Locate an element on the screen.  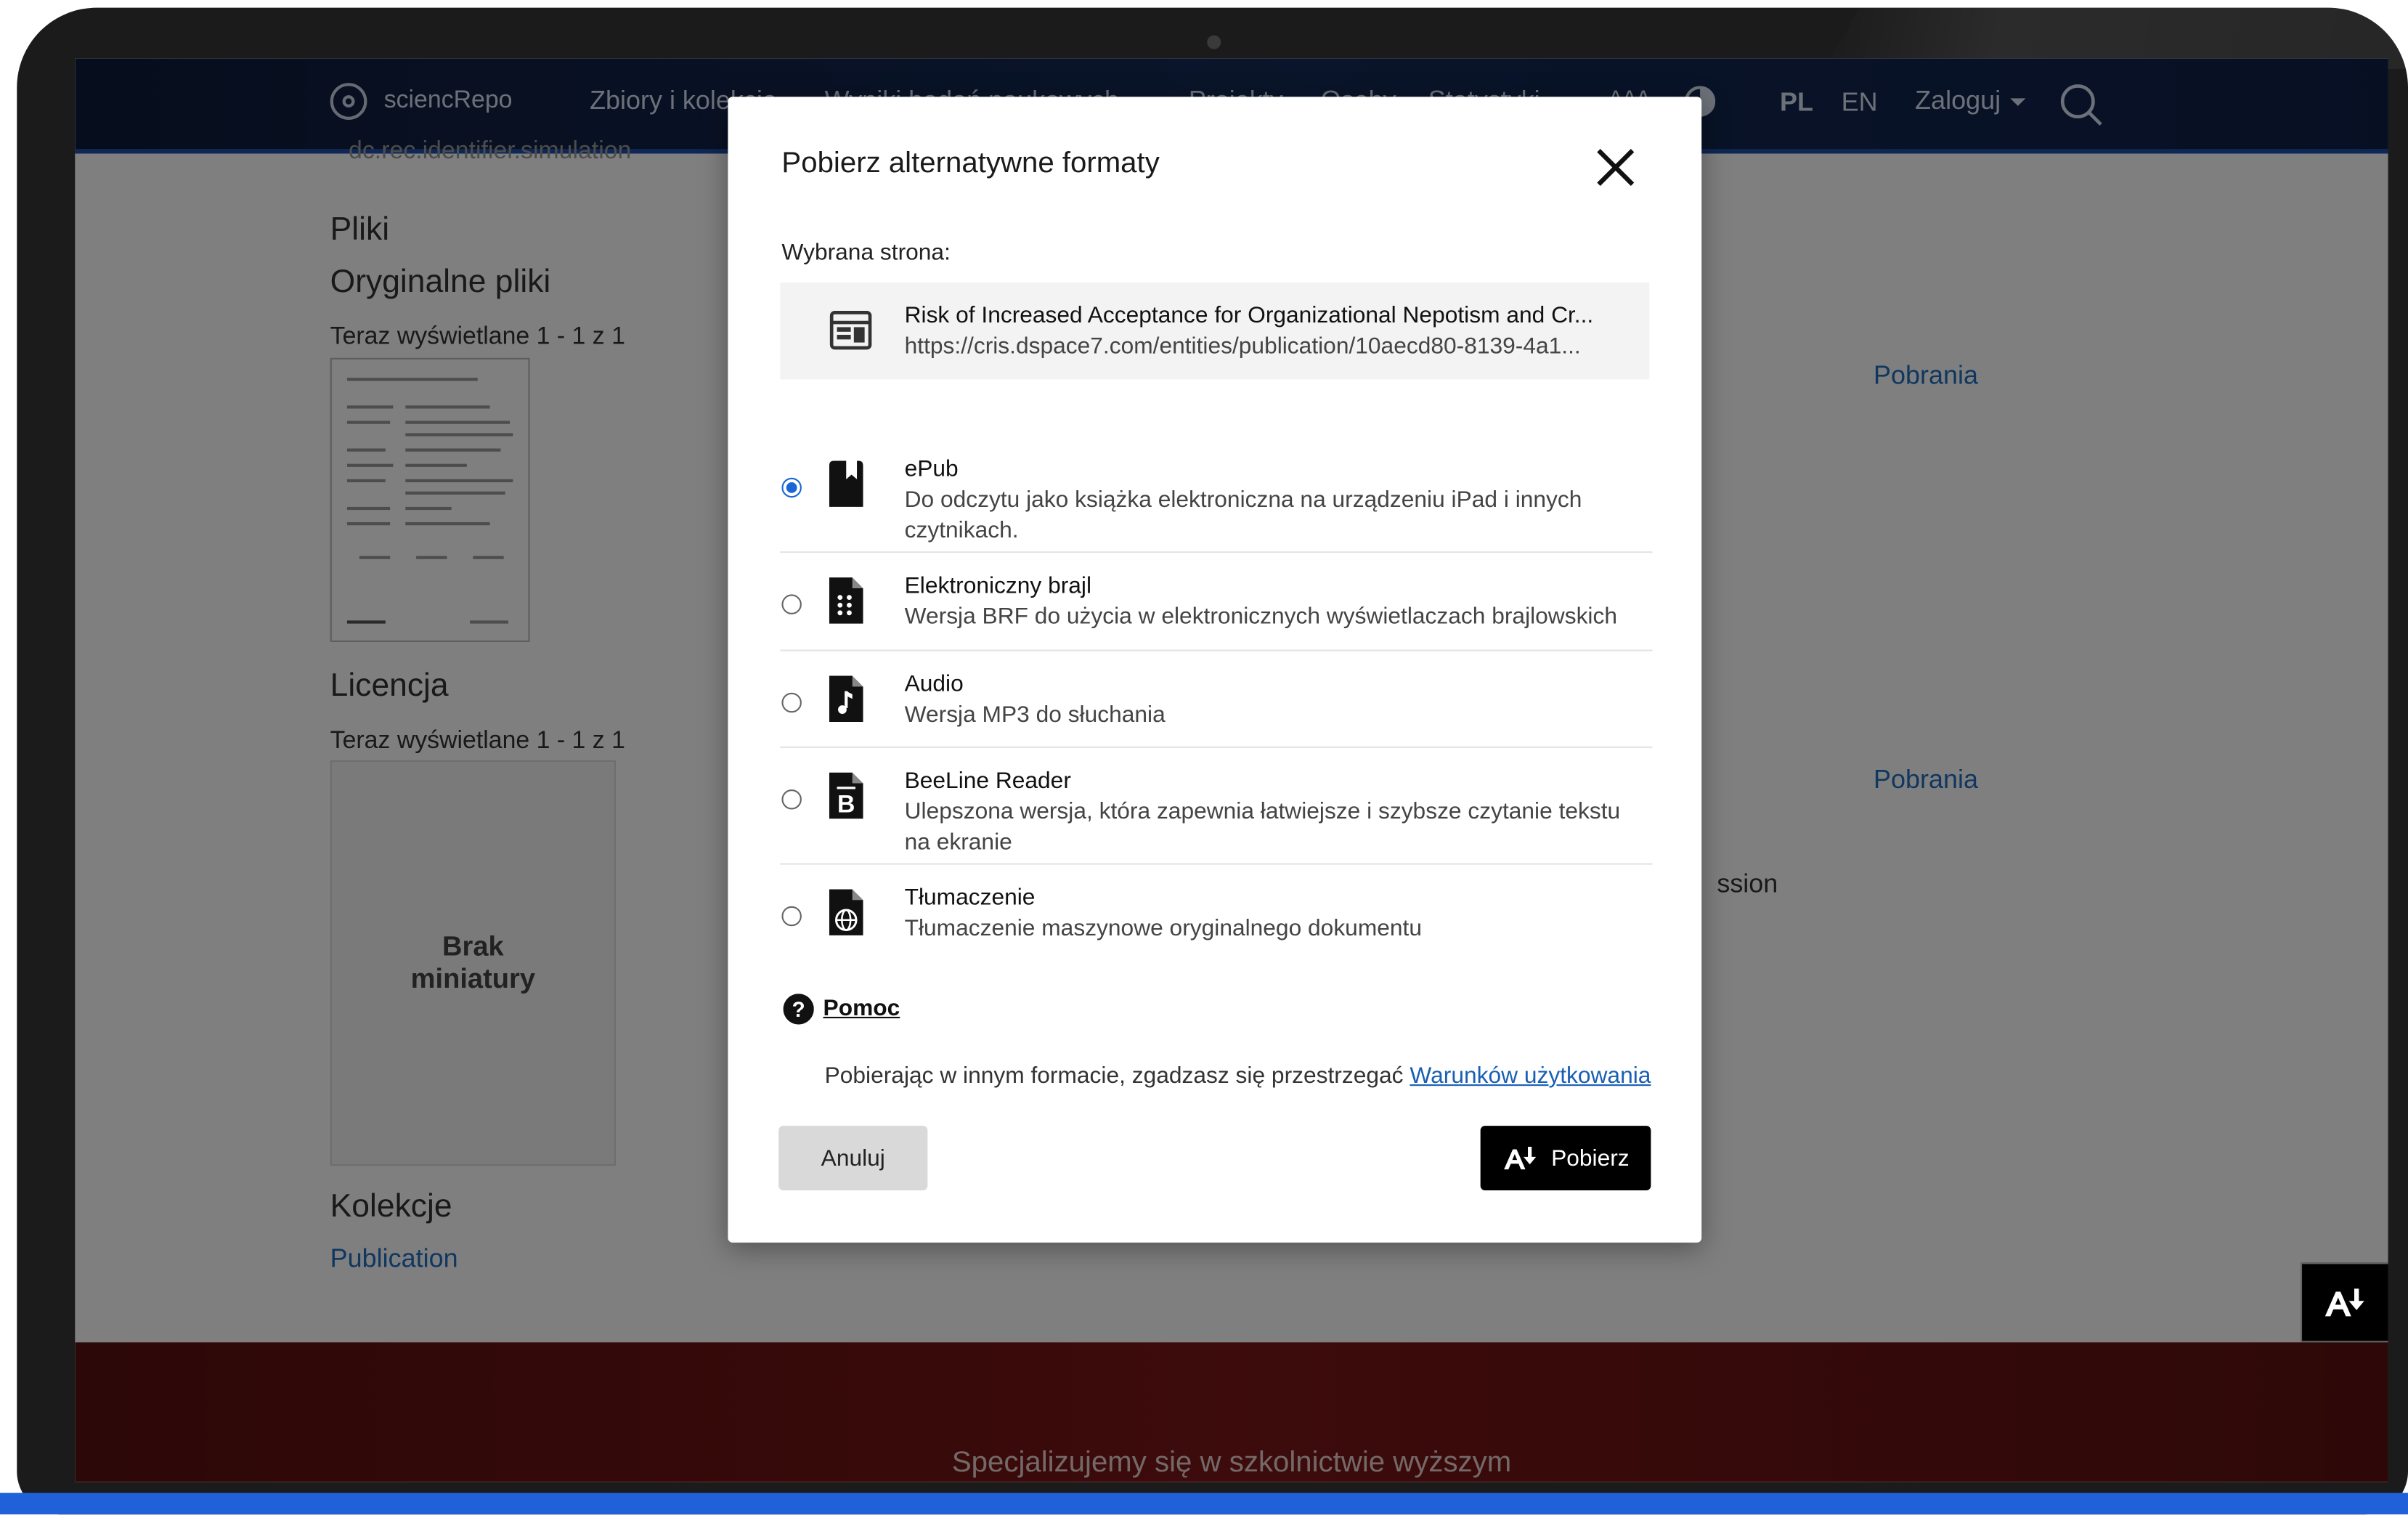
format-name-epub: ePub is located at coordinates (932, 469).